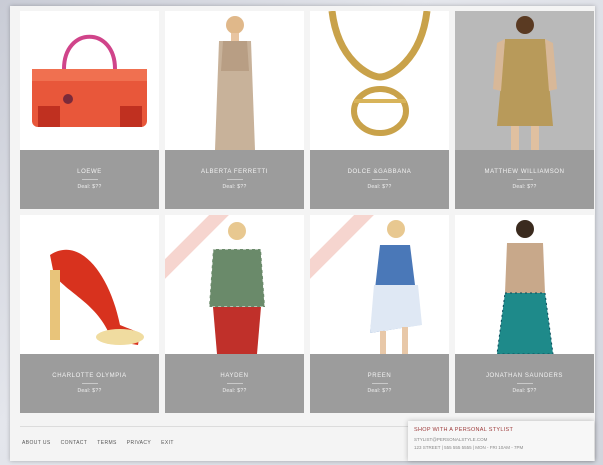  I want to click on product-brand: MATTHEW WILLIAMSON, so click(524, 172).